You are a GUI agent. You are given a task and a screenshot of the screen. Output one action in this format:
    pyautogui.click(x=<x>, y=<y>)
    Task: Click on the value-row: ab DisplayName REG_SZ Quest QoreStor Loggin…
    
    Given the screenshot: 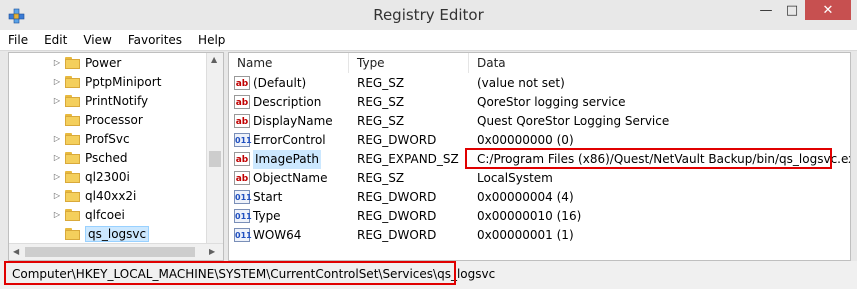 What is the action you would take?
    pyautogui.click(x=539, y=121)
    